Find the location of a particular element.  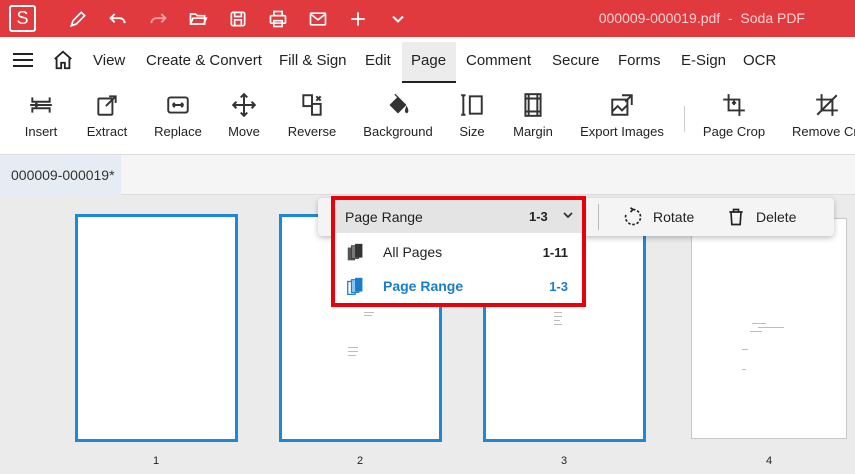

all-pages-icon is located at coordinates (355, 252).